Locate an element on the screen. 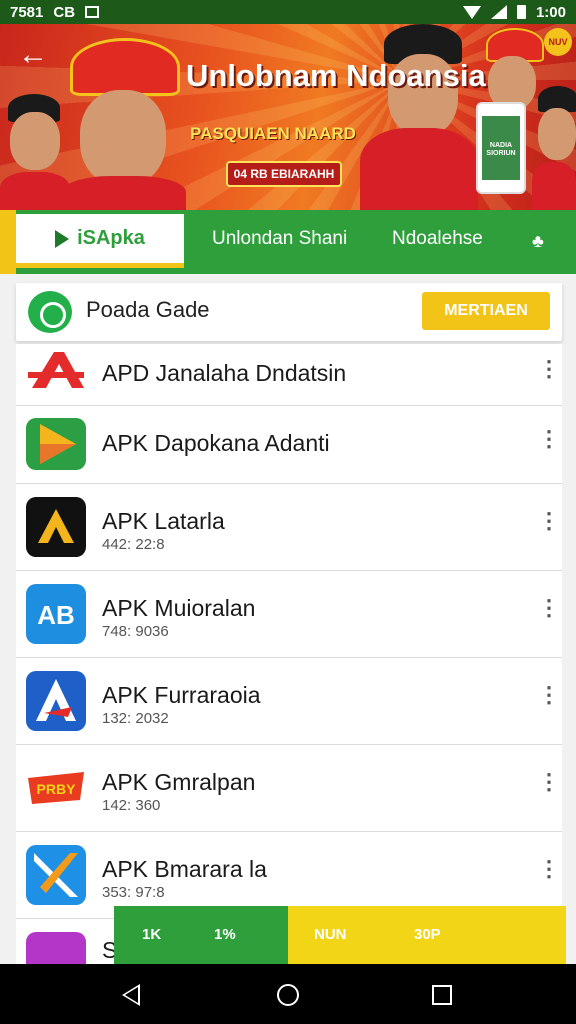 Image resolution: width=576 pixels, height=1024 pixels. promo-label-a: 1K is located at coordinates (152, 934).